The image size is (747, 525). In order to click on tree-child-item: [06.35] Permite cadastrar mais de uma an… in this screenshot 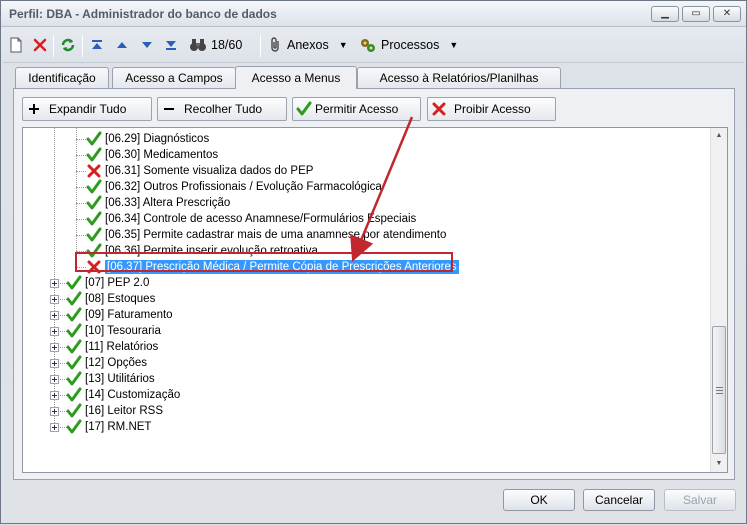, I will do `click(368, 235)`.